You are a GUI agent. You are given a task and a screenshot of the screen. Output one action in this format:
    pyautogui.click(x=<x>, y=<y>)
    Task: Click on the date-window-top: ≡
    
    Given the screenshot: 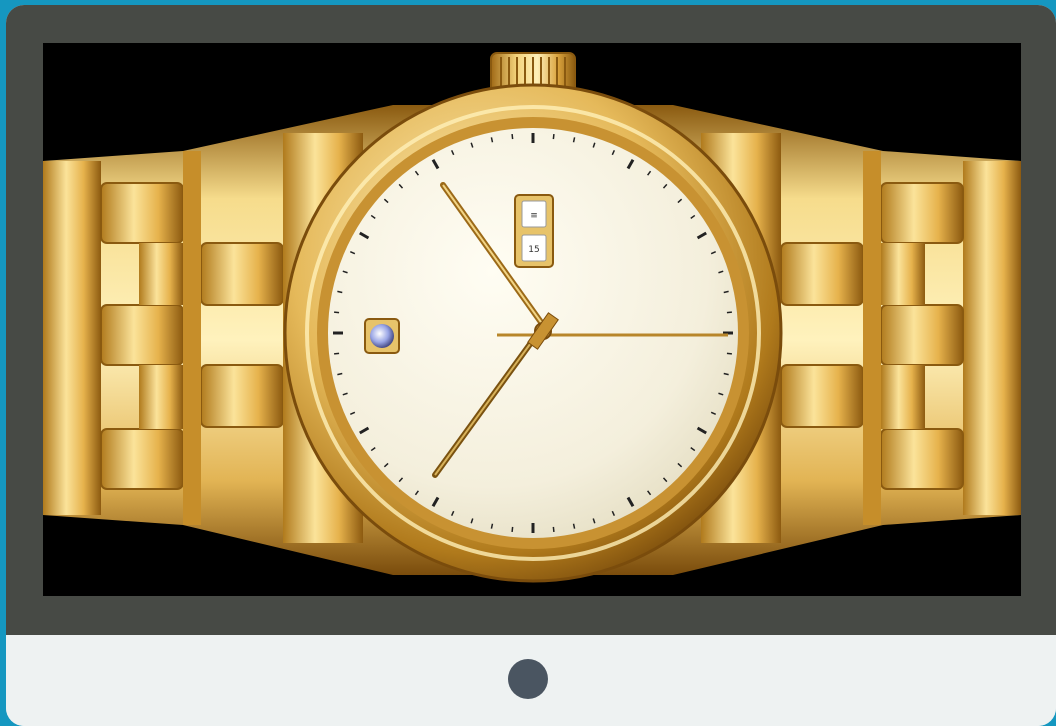 What is the action you would take?
    pyautogui.click(x=534, y=216)
    